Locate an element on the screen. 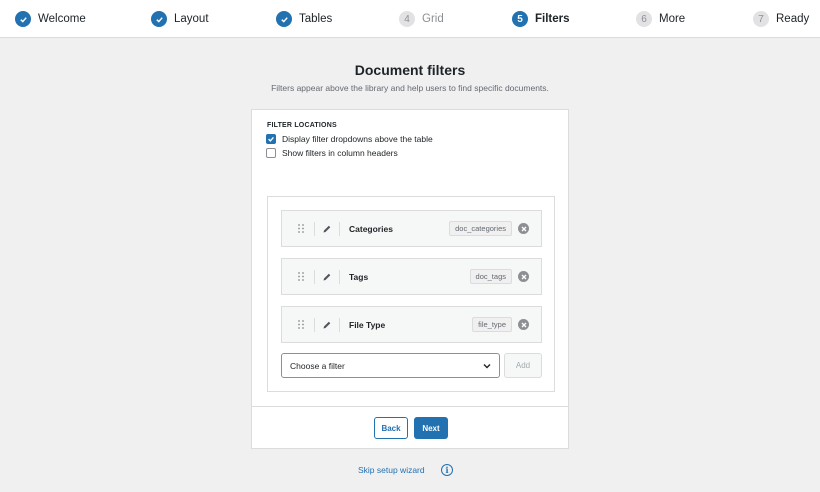  step-filters: 5 Filters is located at coordinates (541, 19).